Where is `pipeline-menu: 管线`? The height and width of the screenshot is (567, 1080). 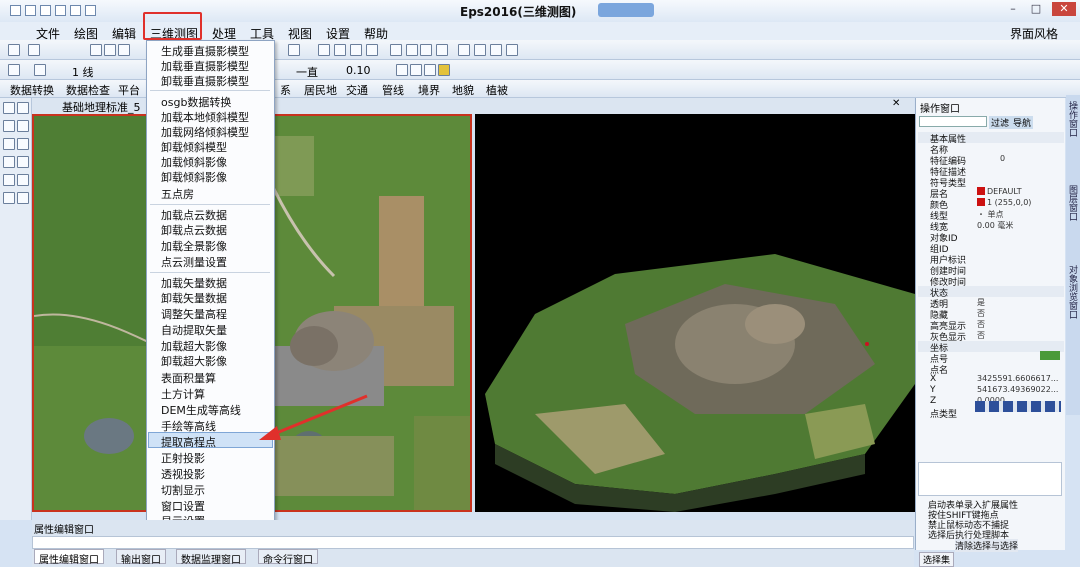
pipeline-menu: 管线 is located at coordinates (393, 90).